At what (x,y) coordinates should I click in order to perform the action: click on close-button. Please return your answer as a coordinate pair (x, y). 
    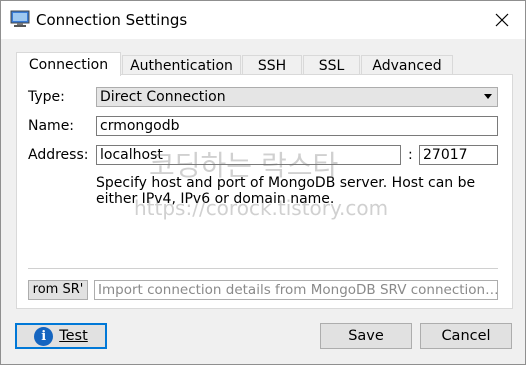
    Looking at the image, I should click on (502, 20).